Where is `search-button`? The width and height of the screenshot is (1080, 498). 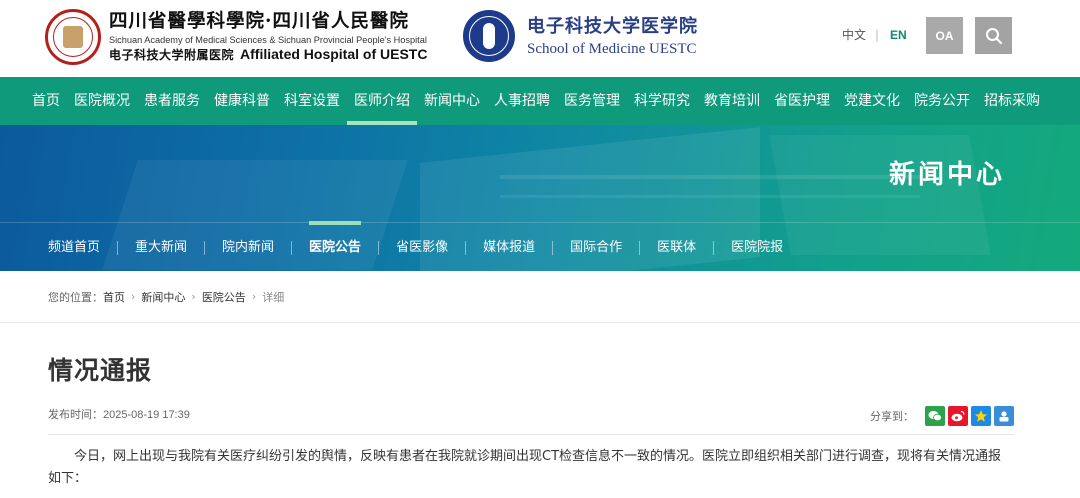
search-button is located at coordinates (993, 35).